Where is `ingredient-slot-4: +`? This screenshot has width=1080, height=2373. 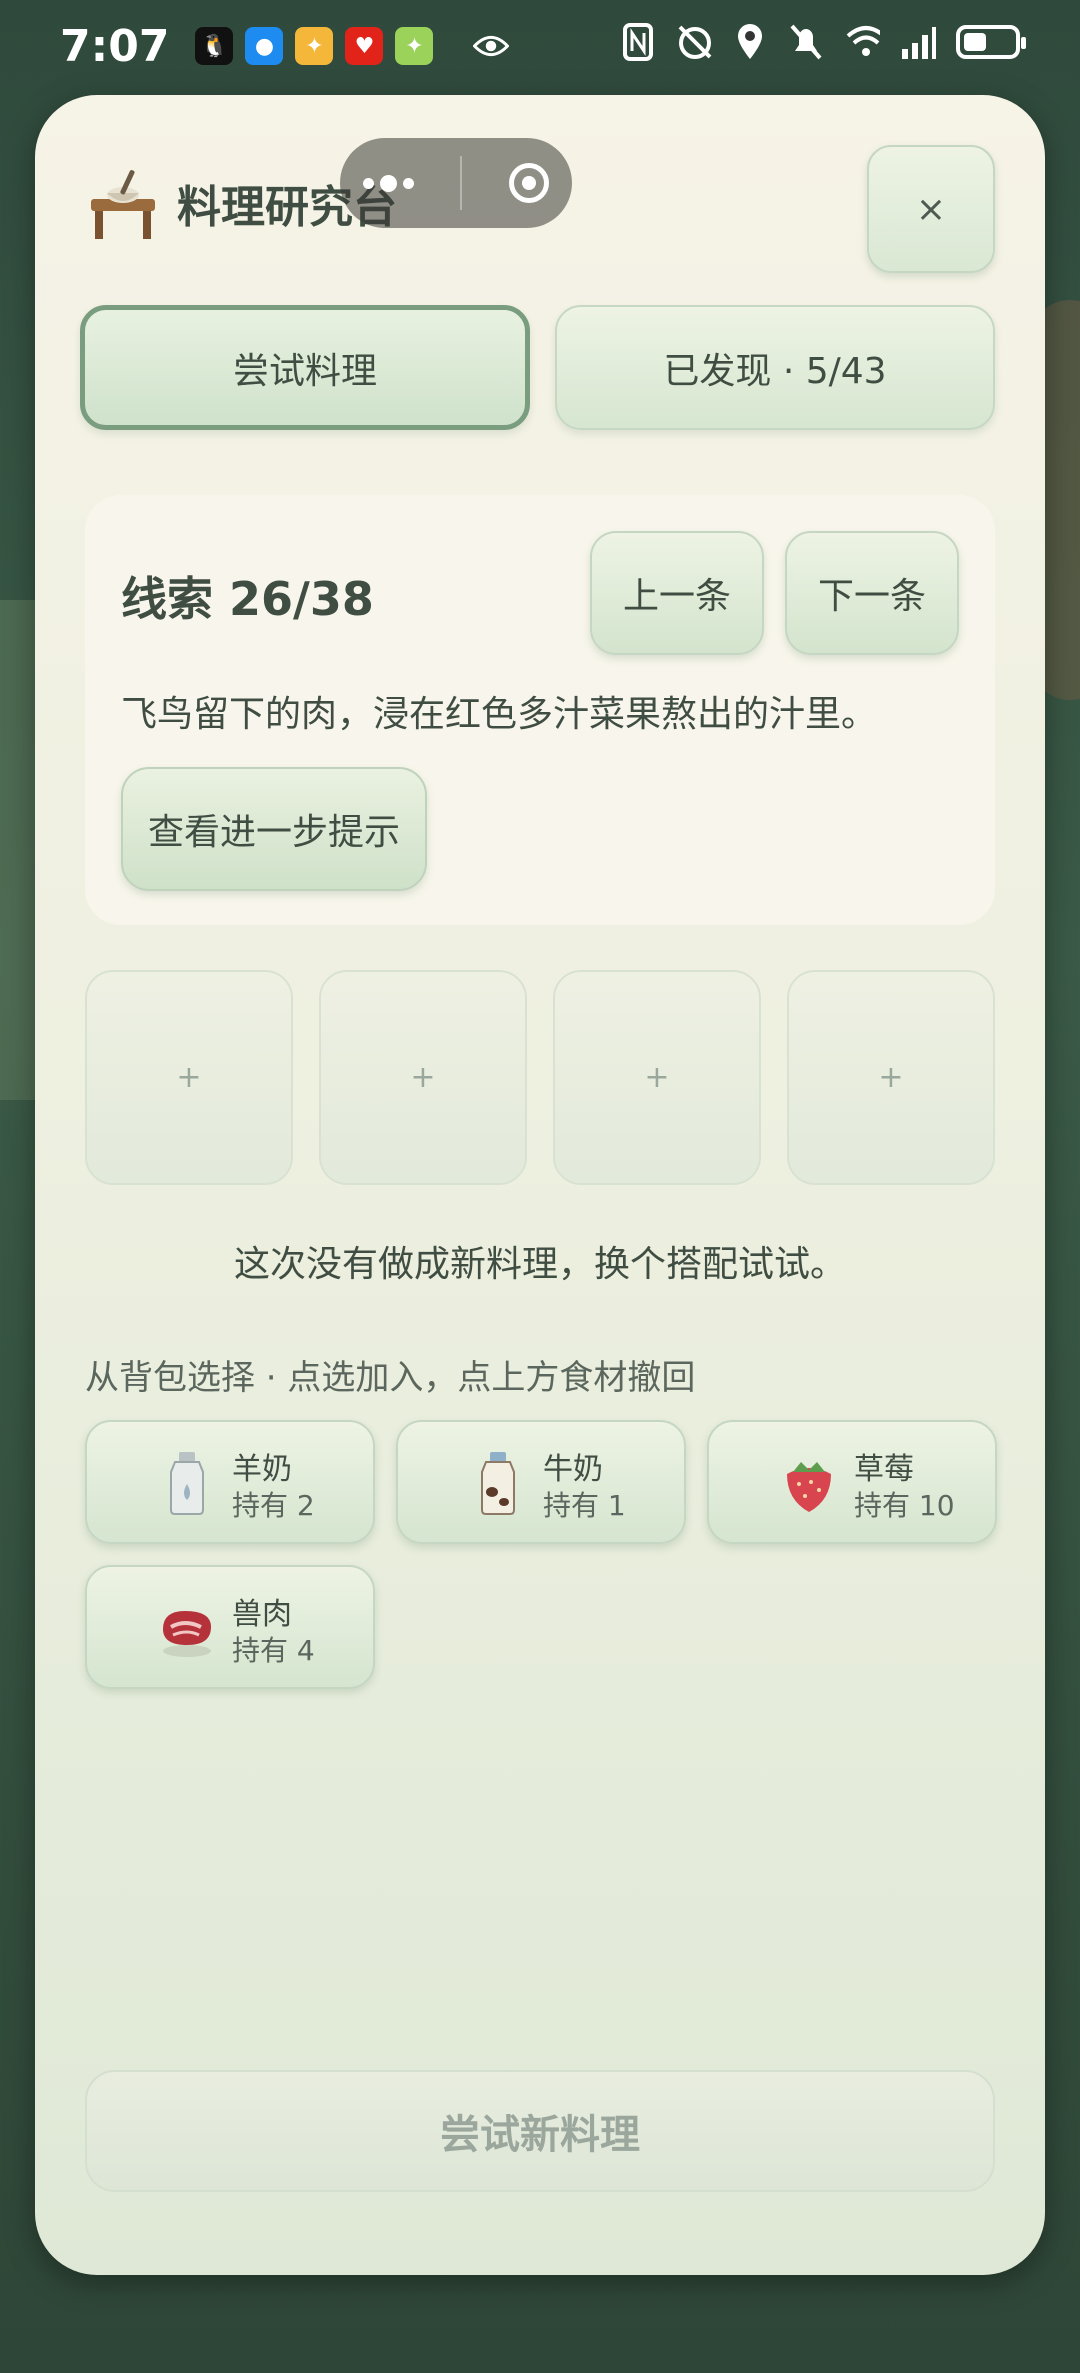 ingredient-slot-4: + is located at coordinates (891, 1077).